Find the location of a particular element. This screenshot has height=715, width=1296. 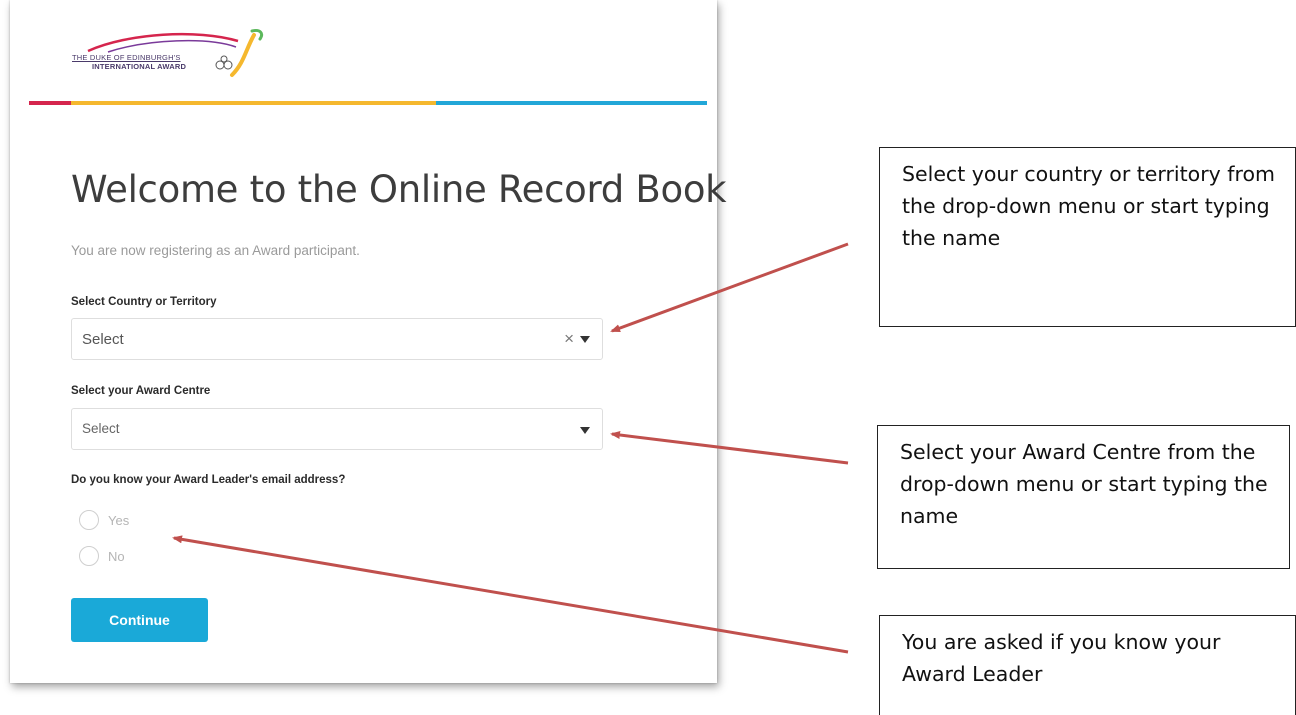

arrow-to-leader-radios is located at coordinates (510, 594).